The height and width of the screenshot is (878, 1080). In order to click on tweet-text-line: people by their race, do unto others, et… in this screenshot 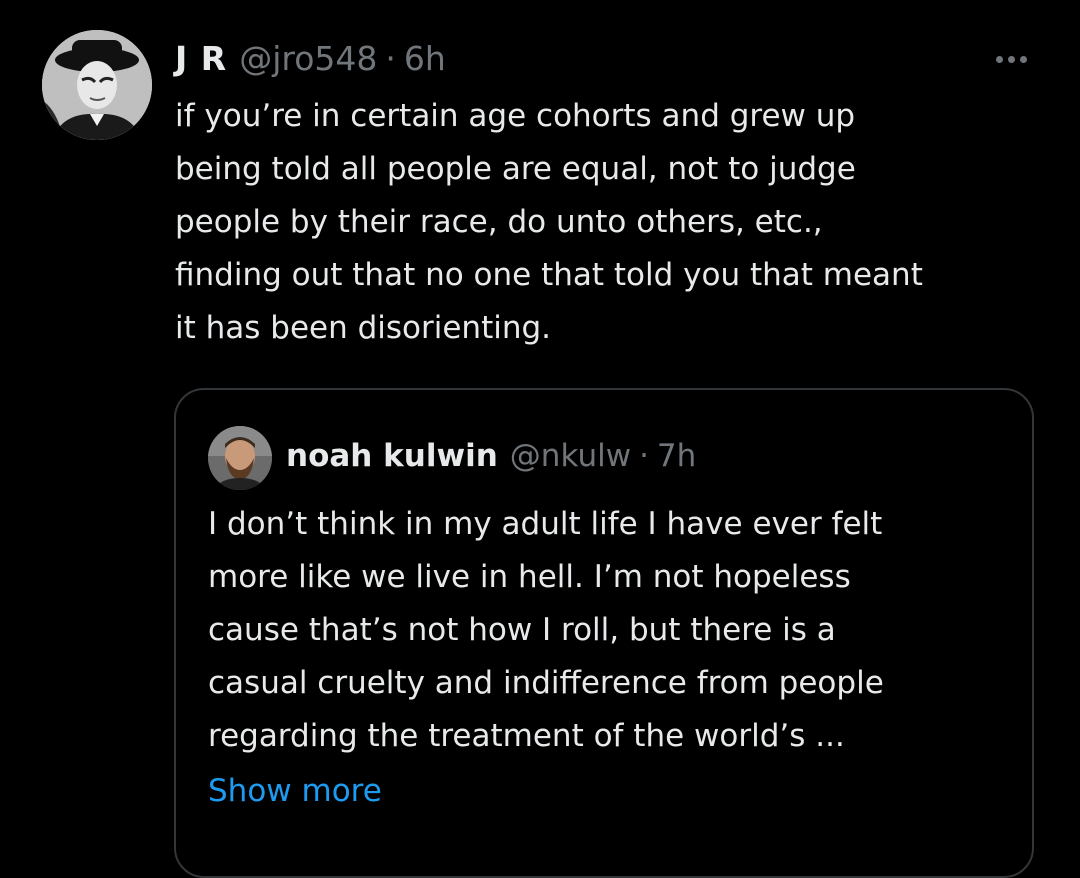, I will do `click(499, 222)`.